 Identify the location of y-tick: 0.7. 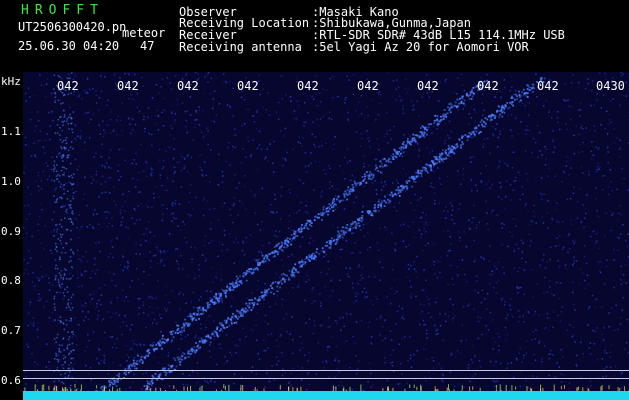
(11, 330).